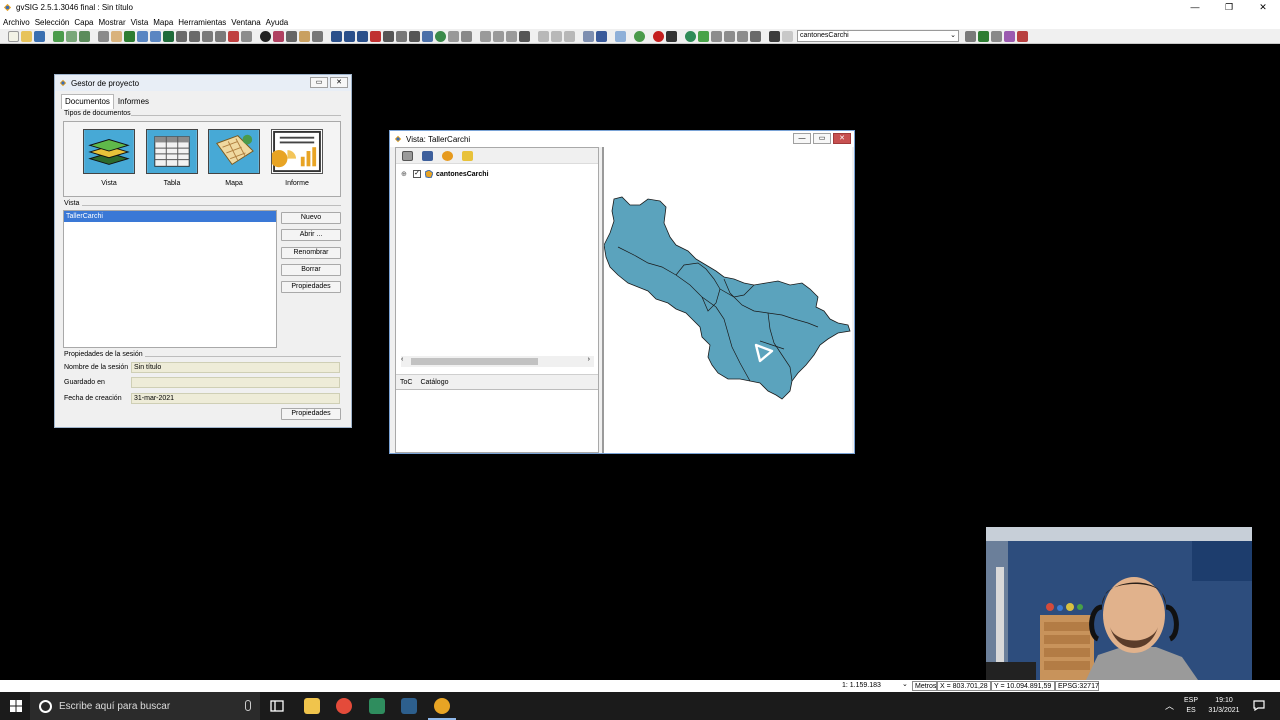 This screenshot has width=1280, height=720. Describe the element at coordinates (344, 706) in the screenshot. I see `chrome-icon` at that location.